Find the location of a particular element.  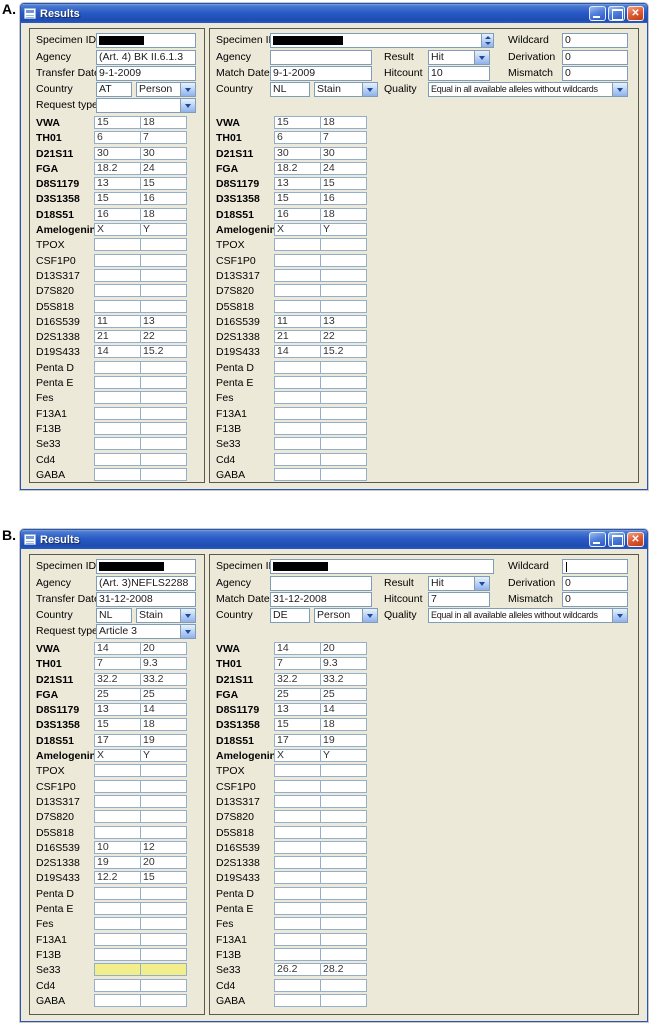

allele-value-cell: 24 is located at coordinates (343, 168).